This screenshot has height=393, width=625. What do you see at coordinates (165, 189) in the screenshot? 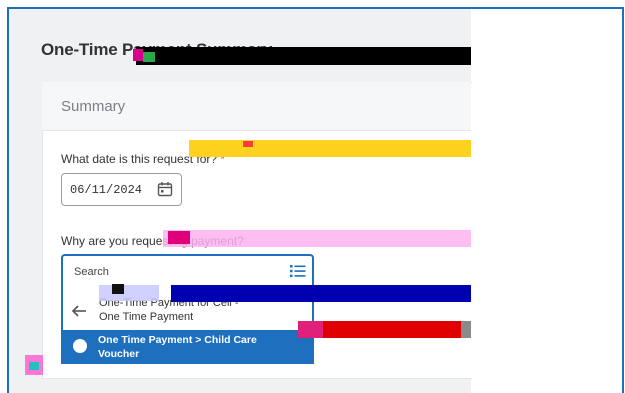
I see `calendar-icon` at bounding box center [165, 189].